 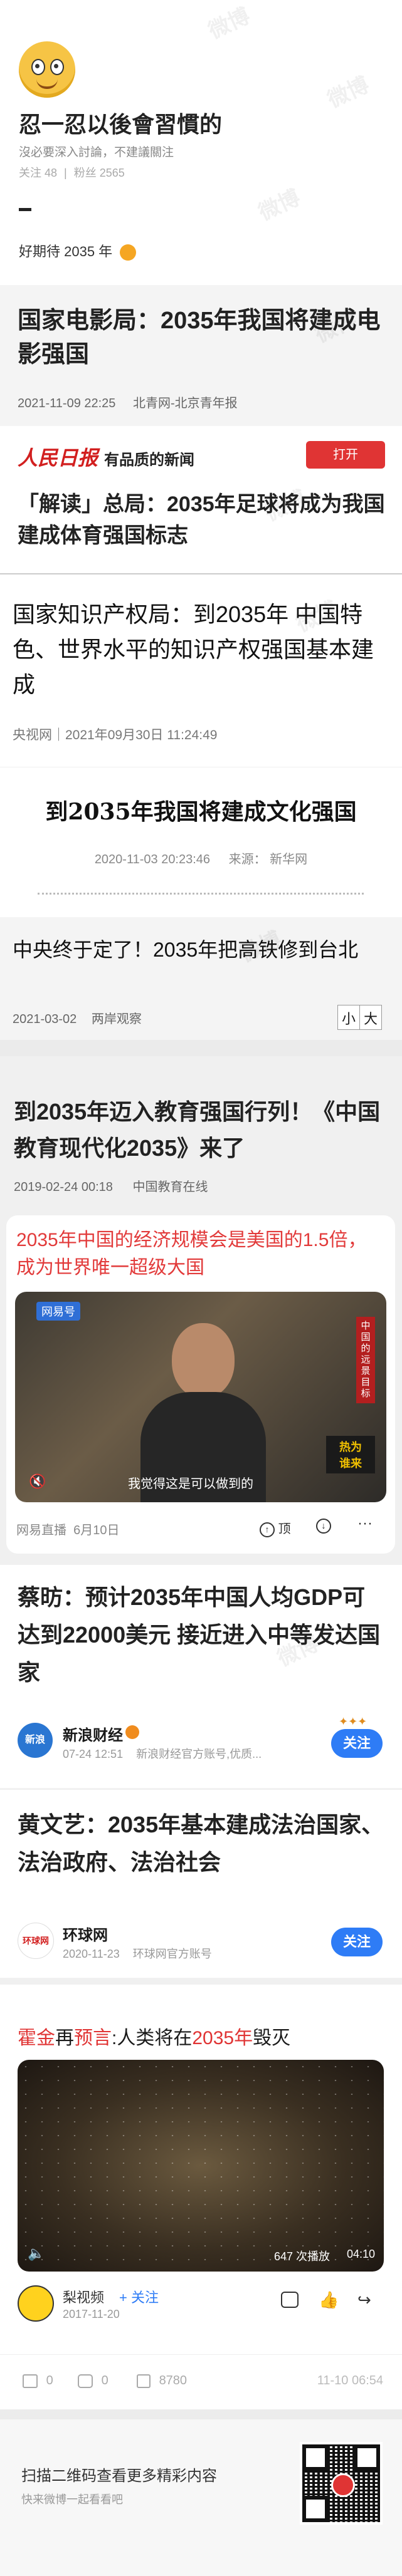 What do you see at coordinates (36, 2303) in the screenshot?
I see `user-avatar` at bounding box center [36, 2303].